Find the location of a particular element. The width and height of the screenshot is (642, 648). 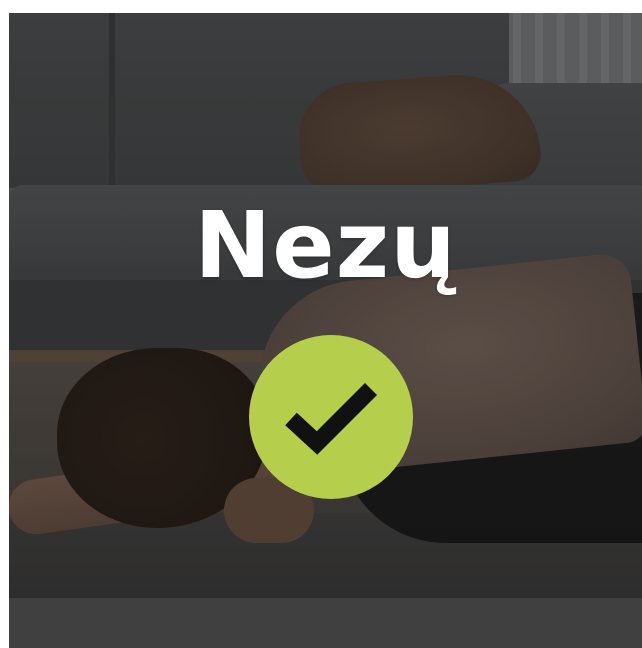

status-badge is located at coordinates (331, 417).